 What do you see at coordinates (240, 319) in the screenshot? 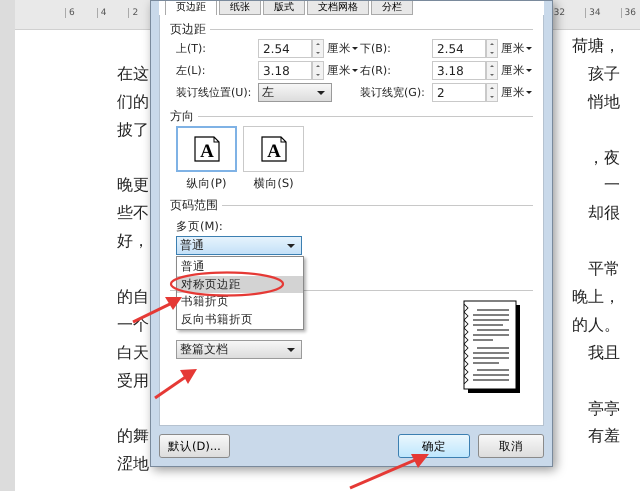
I see `dropdown-option: 反向书籍折页` at bounding box center [240, 319].